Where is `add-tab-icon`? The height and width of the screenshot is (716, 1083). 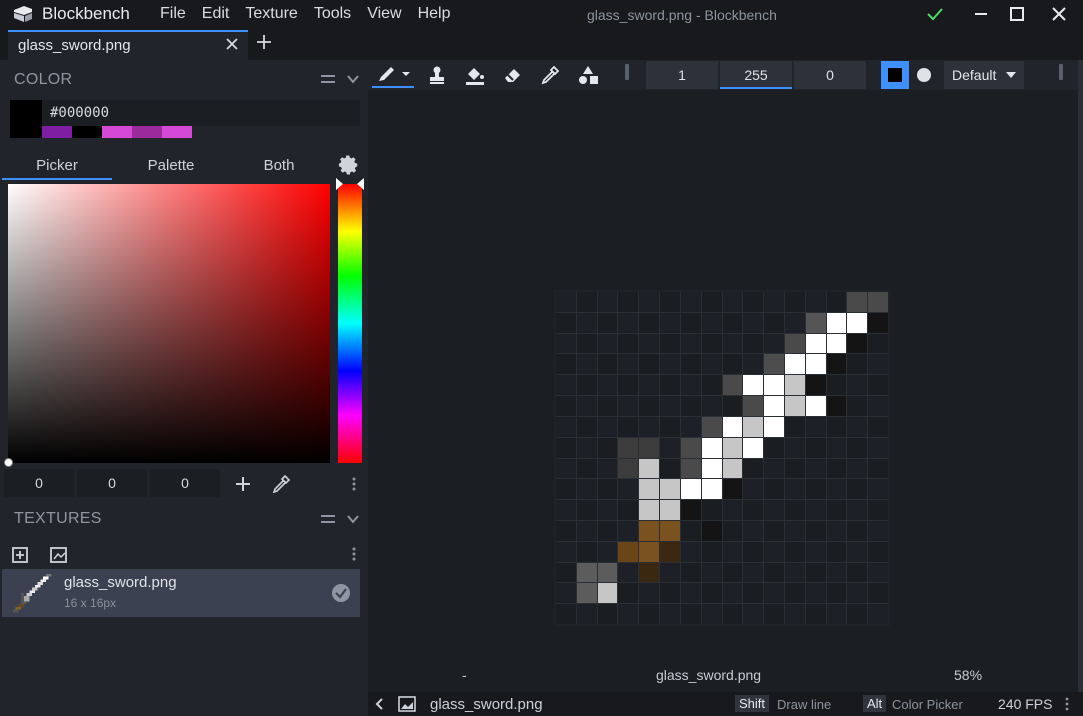 add-tab-icon is located at coordinates (264, 42).